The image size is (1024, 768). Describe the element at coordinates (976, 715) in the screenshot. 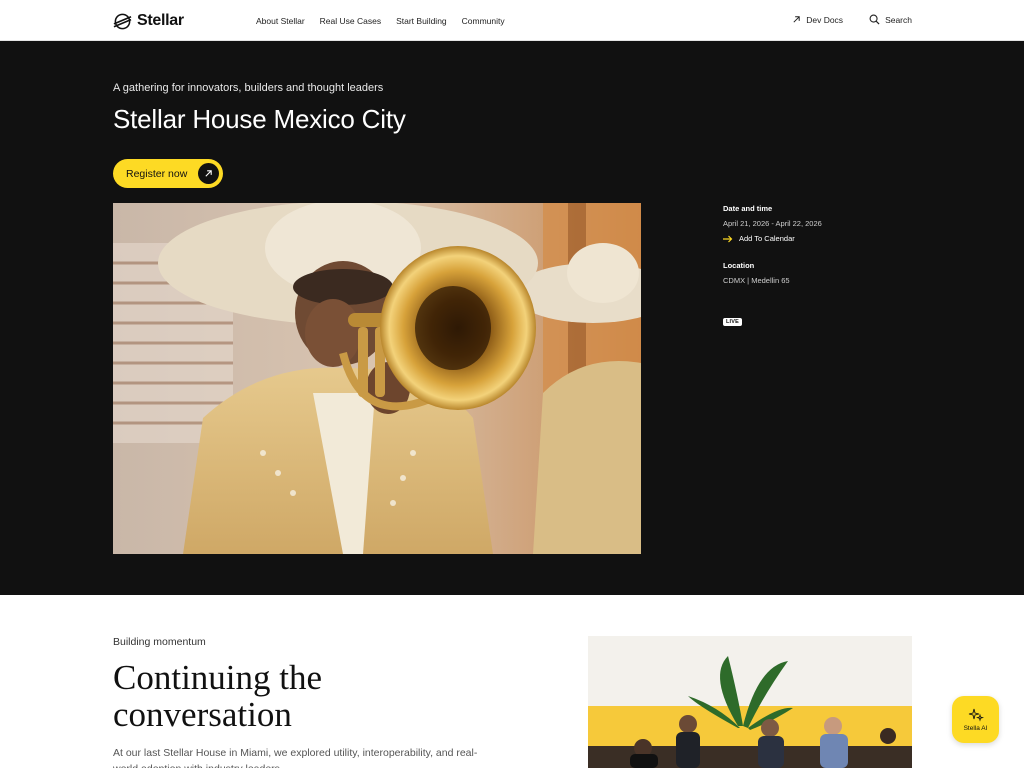

I see `sparkle-icon` at that location.